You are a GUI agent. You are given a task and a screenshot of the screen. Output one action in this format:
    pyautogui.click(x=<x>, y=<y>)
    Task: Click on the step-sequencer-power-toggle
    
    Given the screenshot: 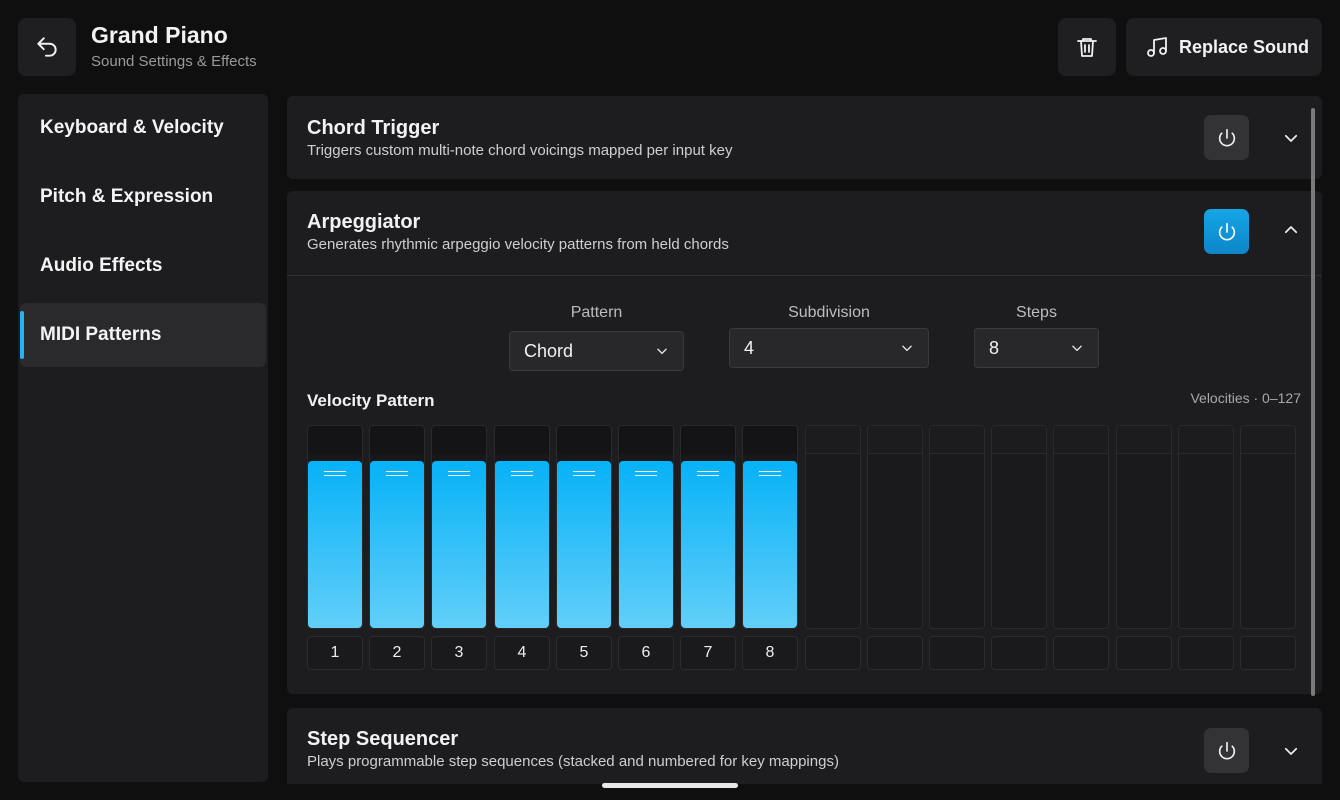 What is the action you would take?
    pyautogui.click(x=1226, y=750)
    